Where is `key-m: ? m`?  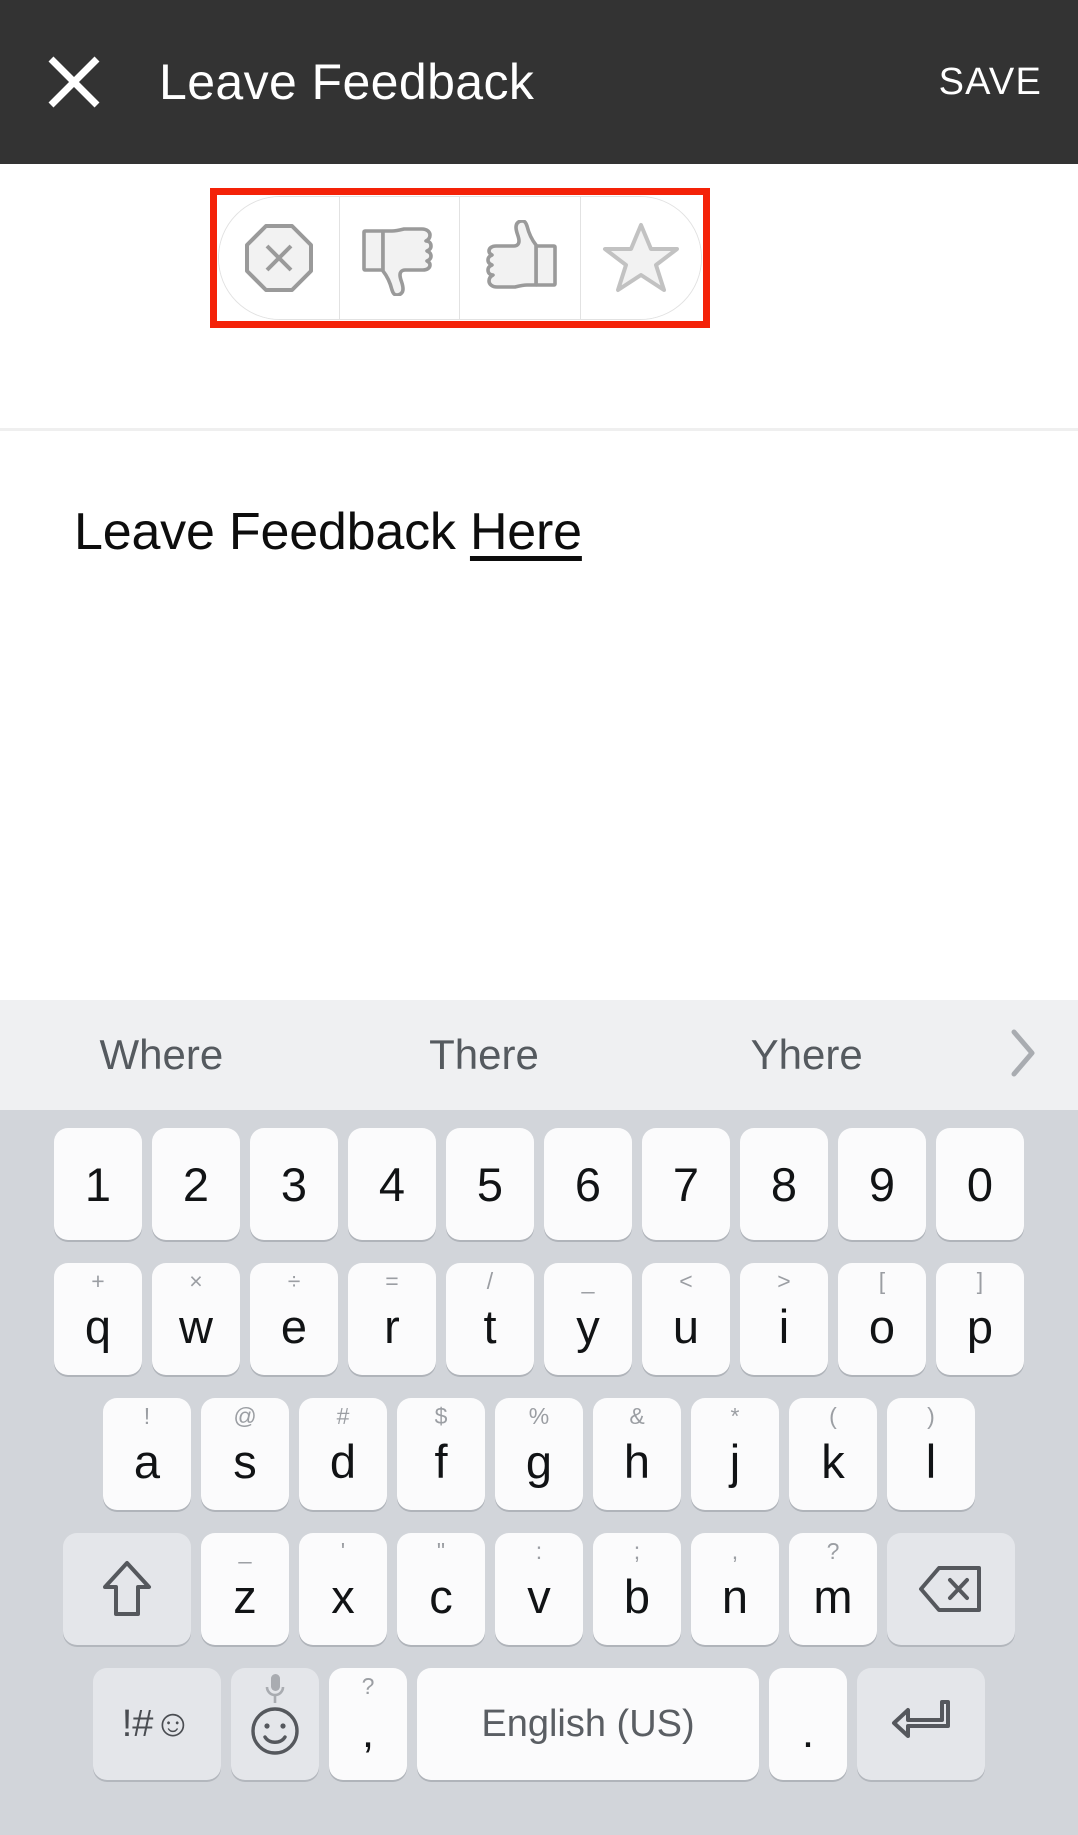 key-m: ? m is located at coordinates (833, 1589).